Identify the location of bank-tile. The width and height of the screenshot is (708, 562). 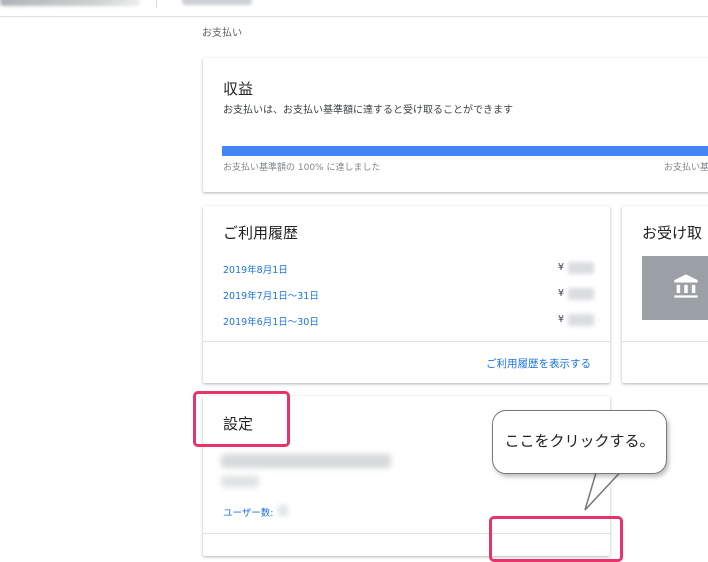
(675, 288).